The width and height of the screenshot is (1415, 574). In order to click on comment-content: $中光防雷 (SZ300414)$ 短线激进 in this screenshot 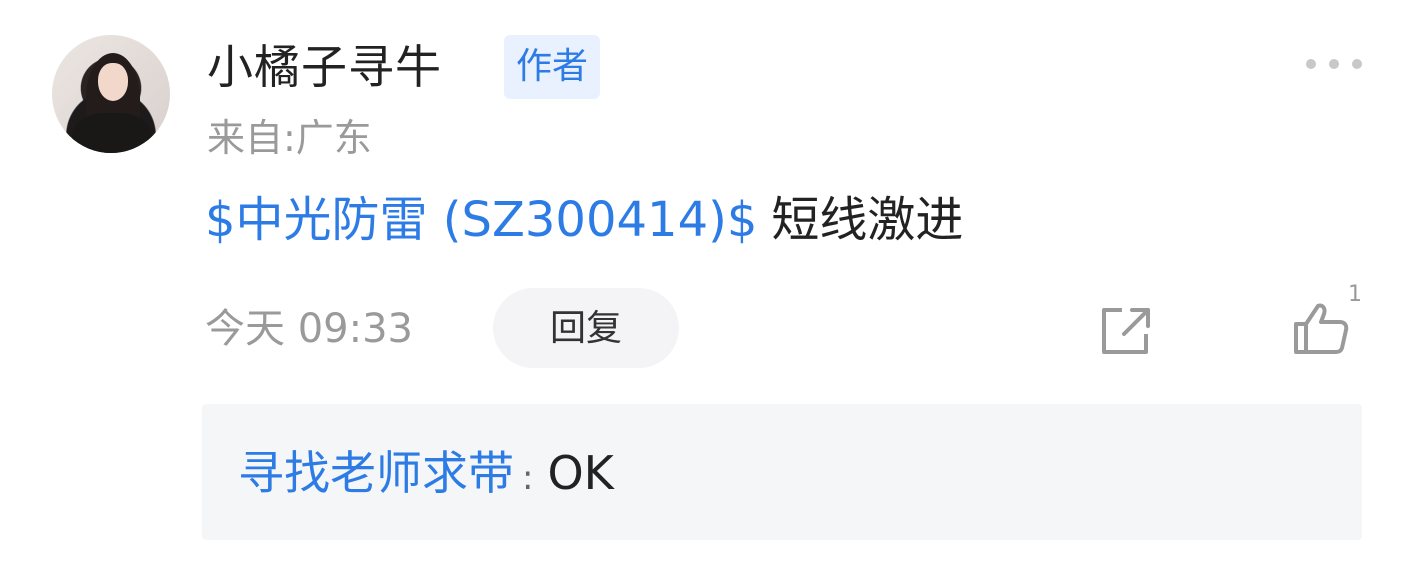, I will do `click(584, 220)`.